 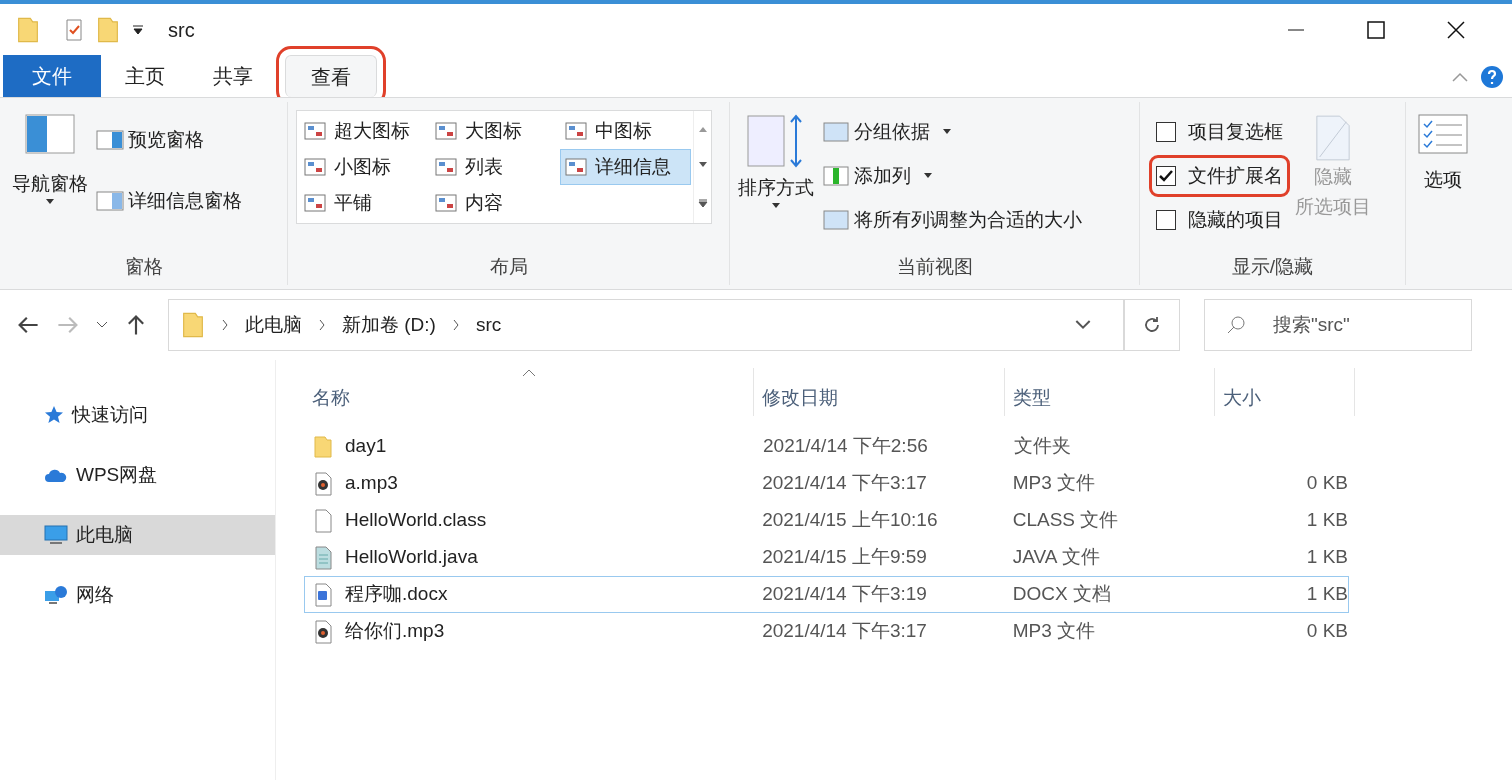 What do you see at coordinates (836, 176) in the screenshot?
I see `add-column-icon` at bounding box center [836, 176].